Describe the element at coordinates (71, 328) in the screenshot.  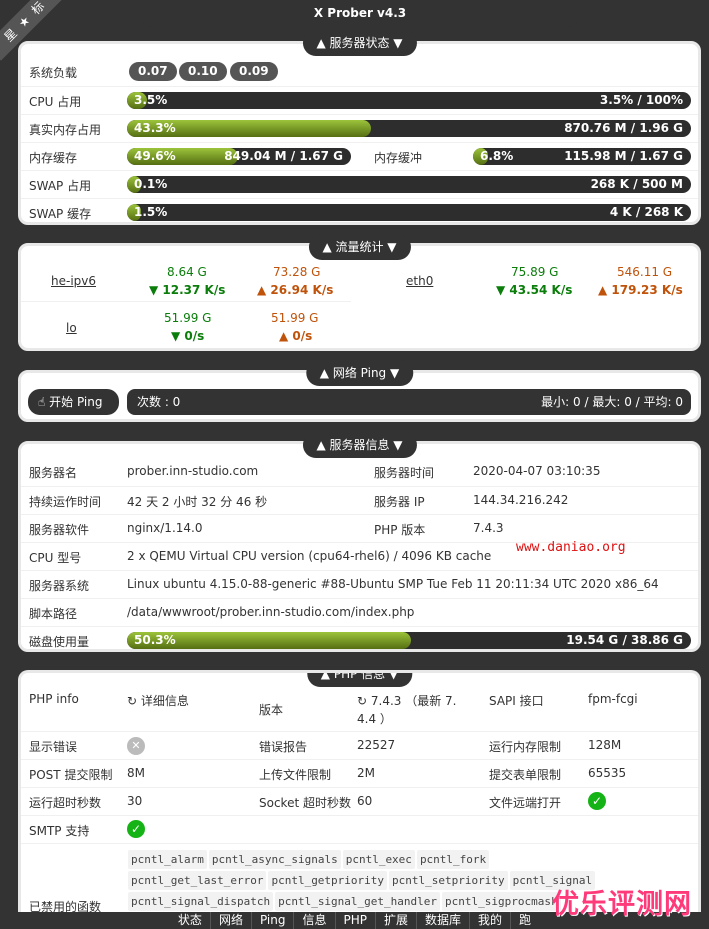
I see `iface-name-lo: lo` at that location.